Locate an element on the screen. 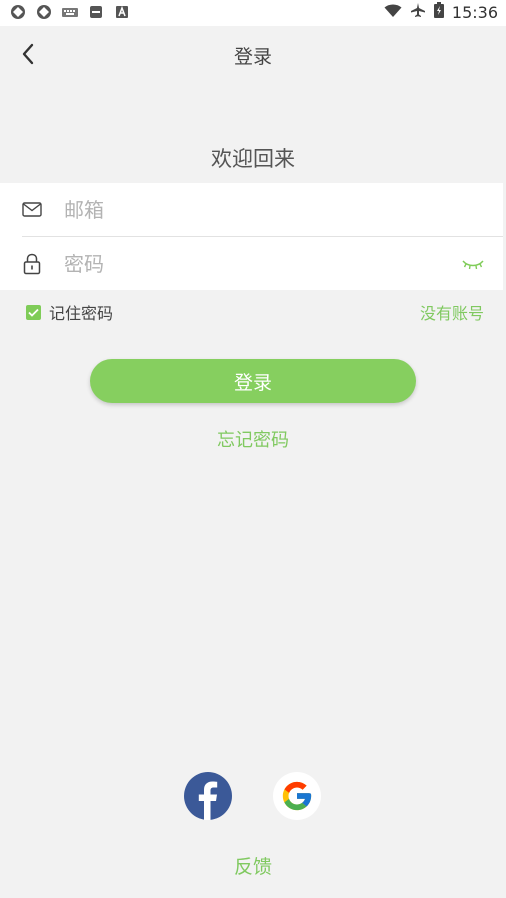  battery-icon is located at coordinates (438, 12).